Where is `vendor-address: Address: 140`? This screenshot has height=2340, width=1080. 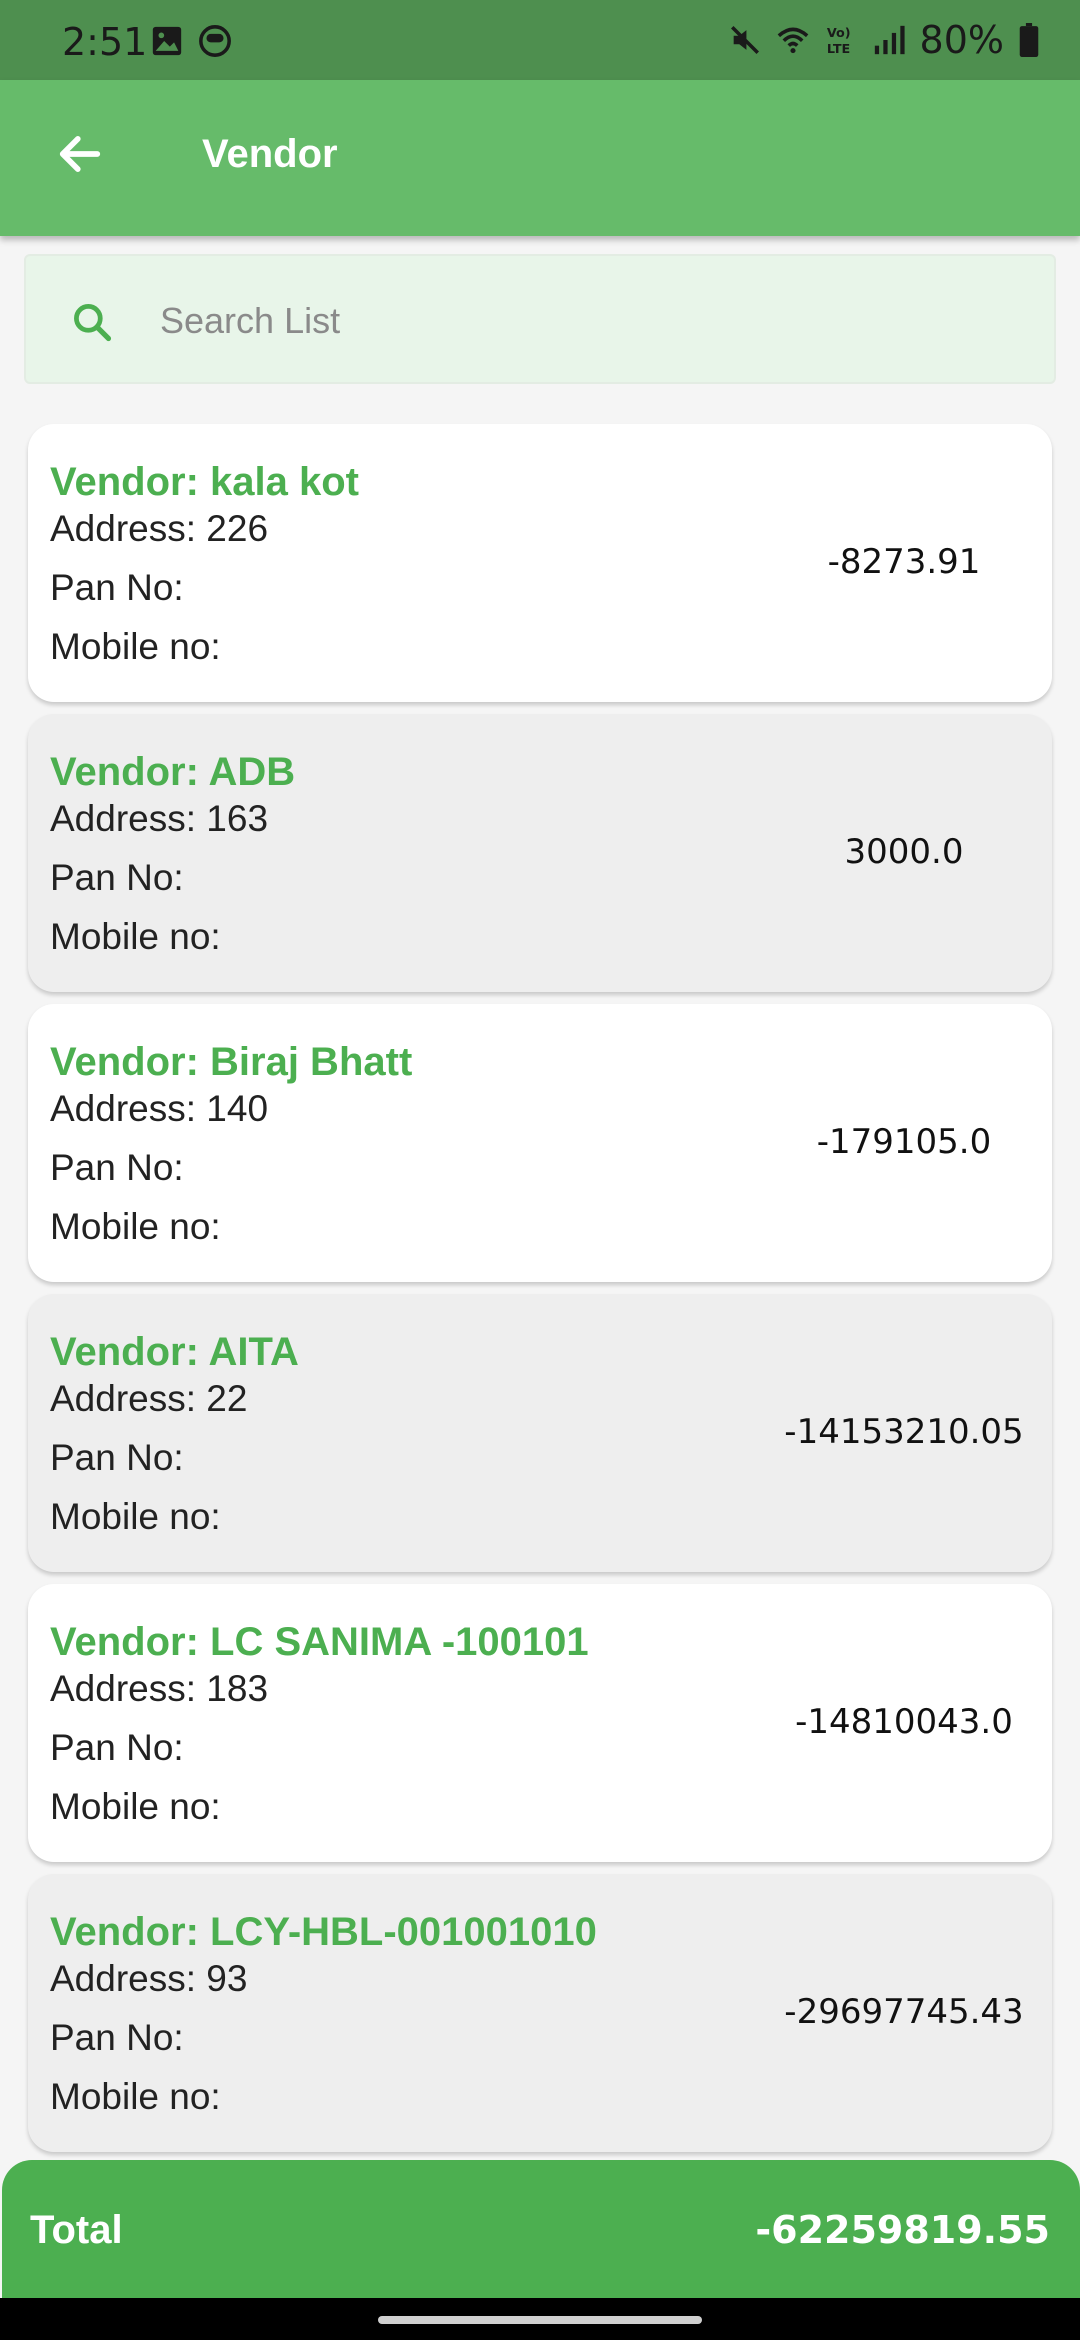 vendor-address: Address: 140 is located at coordinates (159, 1108).